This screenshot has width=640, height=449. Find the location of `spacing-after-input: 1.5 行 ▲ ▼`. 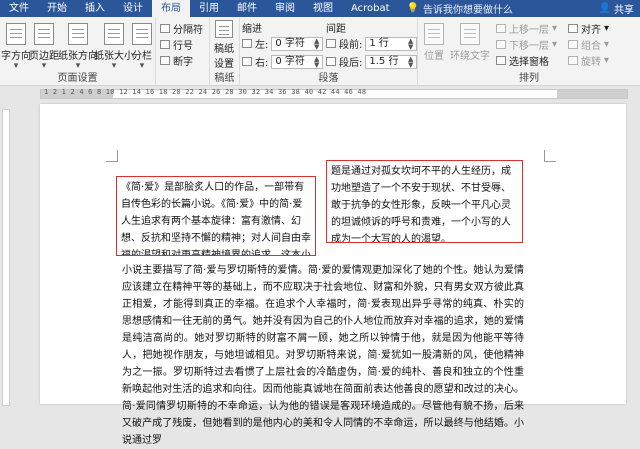

spacing-after-input: 1.5 行 ▲ ▼ is located at coordinates (391, 61).